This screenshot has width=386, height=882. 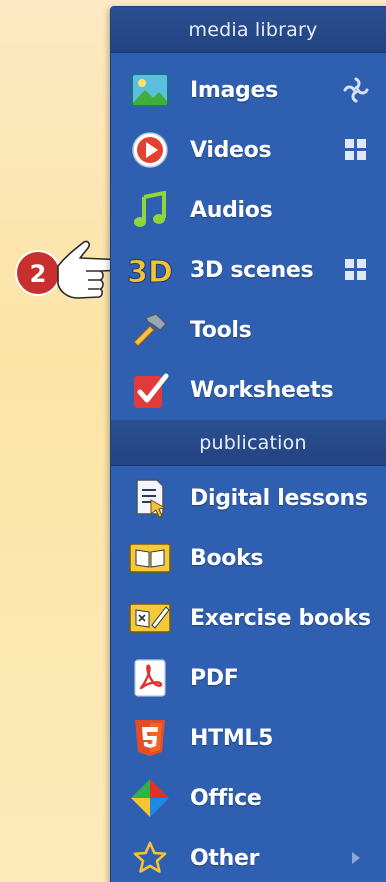 What do you see at coordinates (252, 270) in the screenshot?
I see `menu-item-3d-scenes-label: 3D scenes` at bounding box center [252, 270].